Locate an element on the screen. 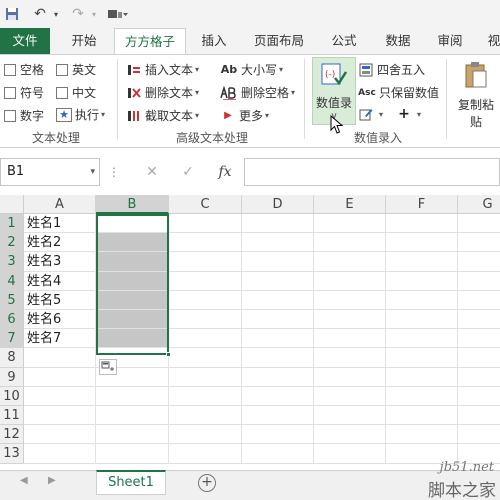  row-header-13: 13 is located at coordinates (12, 454).